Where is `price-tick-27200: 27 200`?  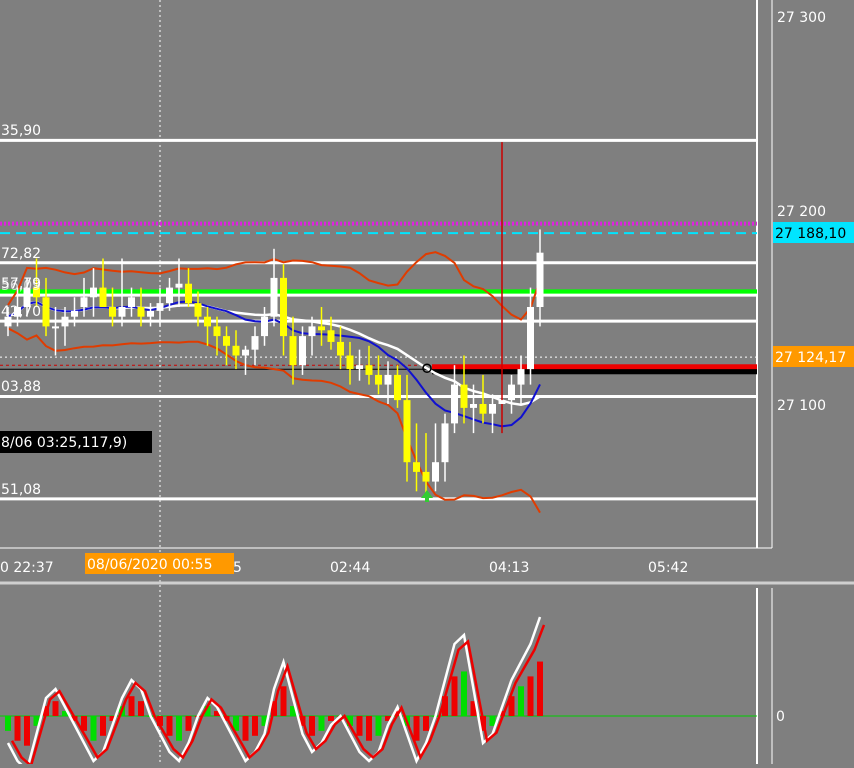 price-tick-27200: 27 200 is located at coordinates (801, 212).